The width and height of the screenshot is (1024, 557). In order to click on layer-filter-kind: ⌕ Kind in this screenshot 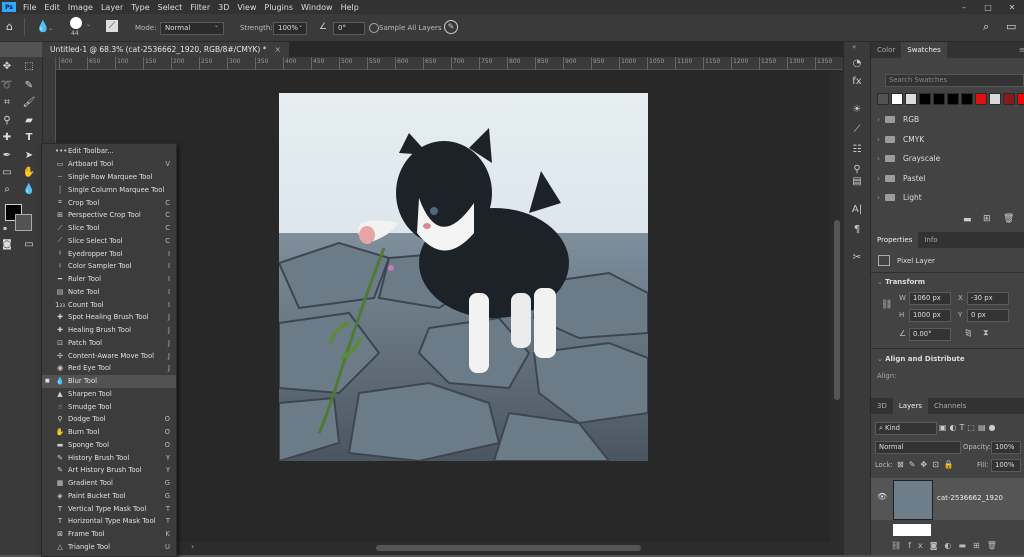, I will do `click(906, 428)`.